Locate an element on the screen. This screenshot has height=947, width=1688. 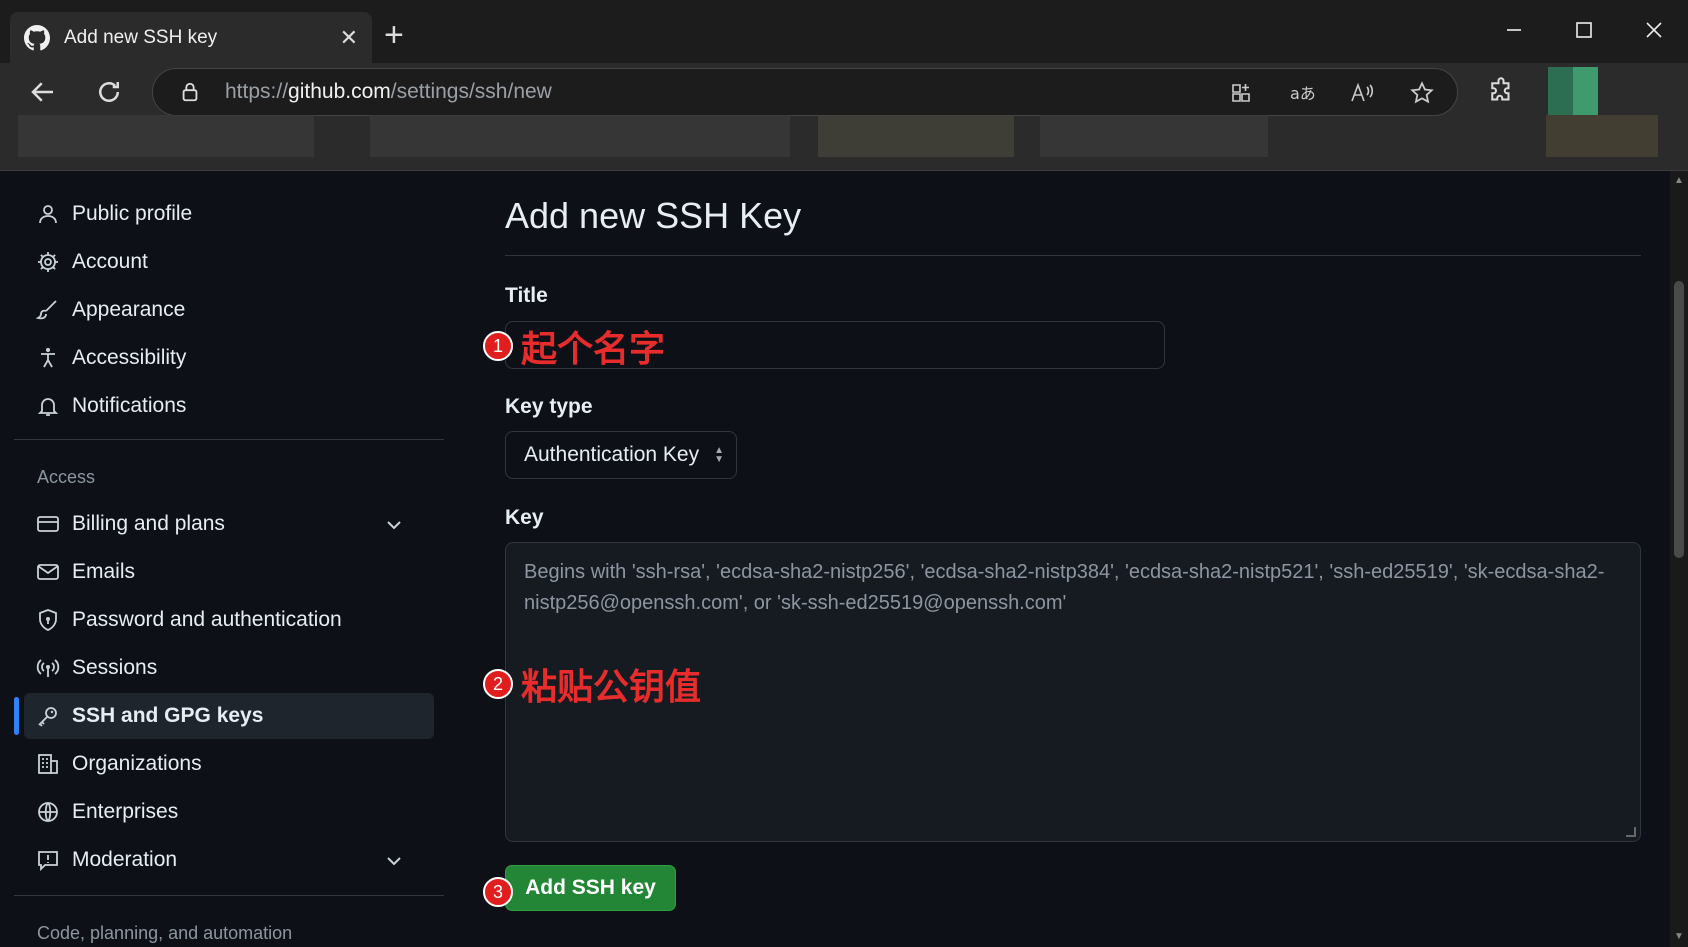
sidebar-item-public-profile: Public profile is located at coordinates (229, 214).